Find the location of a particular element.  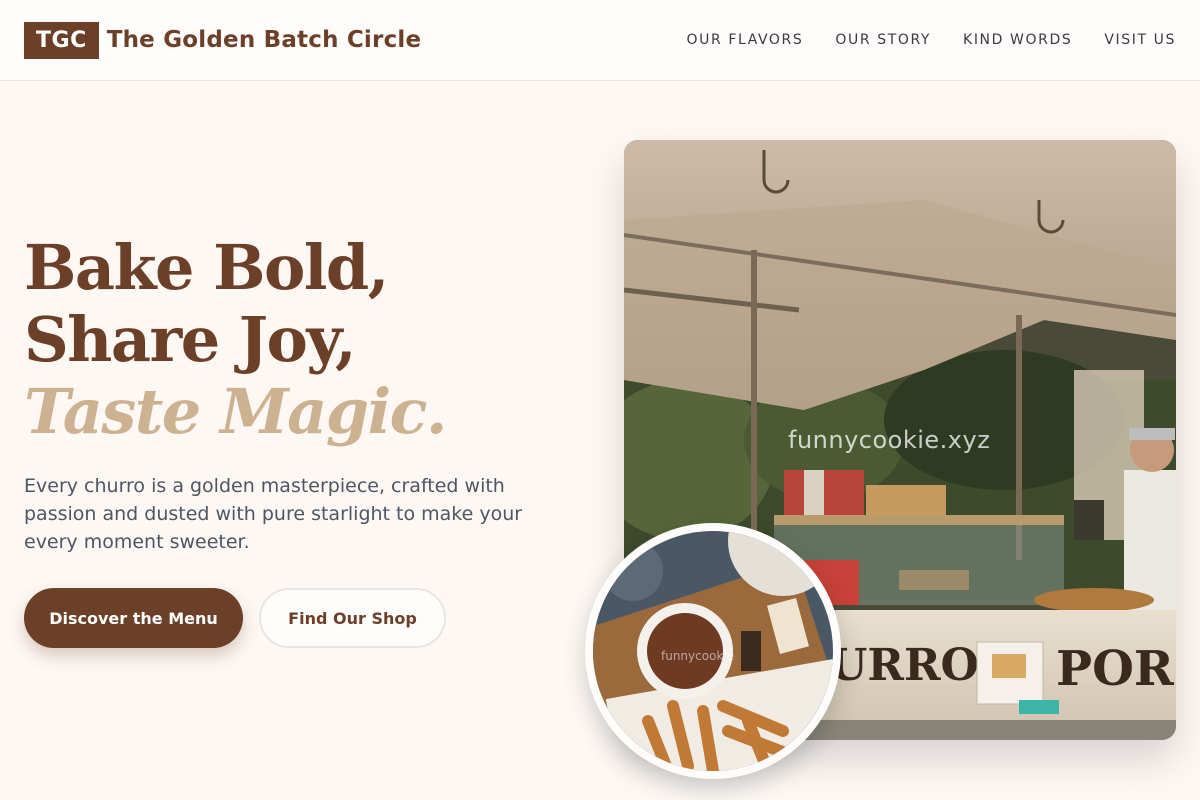

discover-menu-button: Discover the Menu is located at coordinates (133, 618).